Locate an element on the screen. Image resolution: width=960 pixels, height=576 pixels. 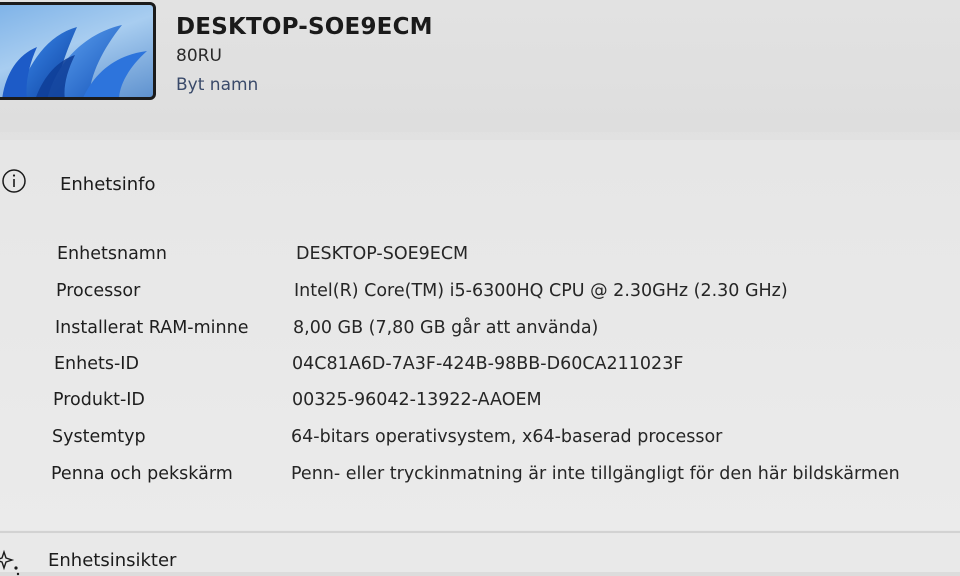
spec-row-product-id: Produkt-ID 00325-96042-13922-AAOEM is located at coordinates (480, 408).